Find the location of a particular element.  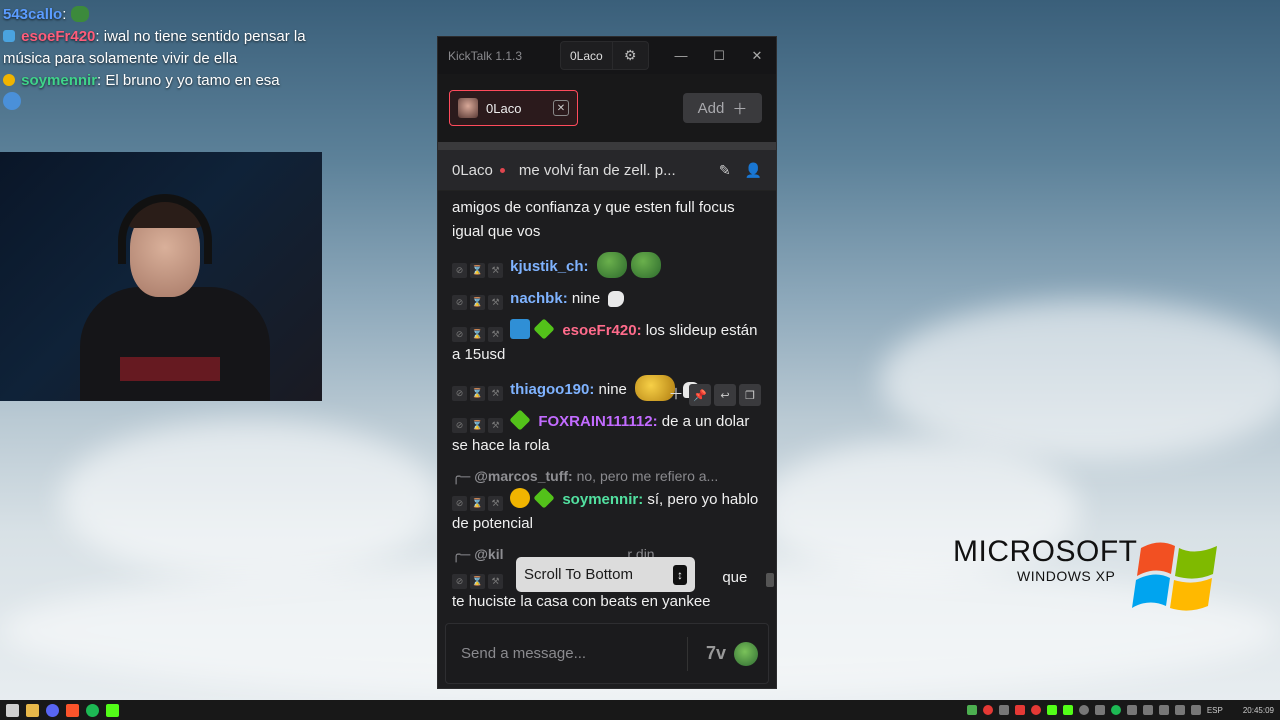

globe-emote-icon is located at coordinates (12, 101).